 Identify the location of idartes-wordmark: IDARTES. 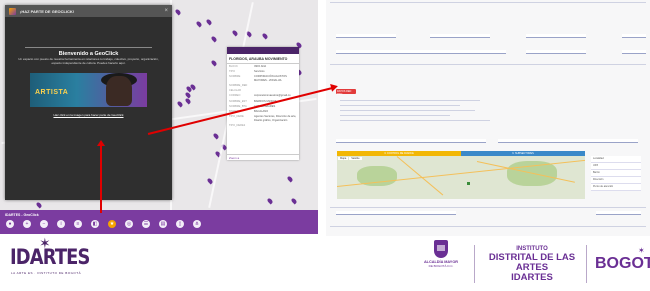
(50, 257).